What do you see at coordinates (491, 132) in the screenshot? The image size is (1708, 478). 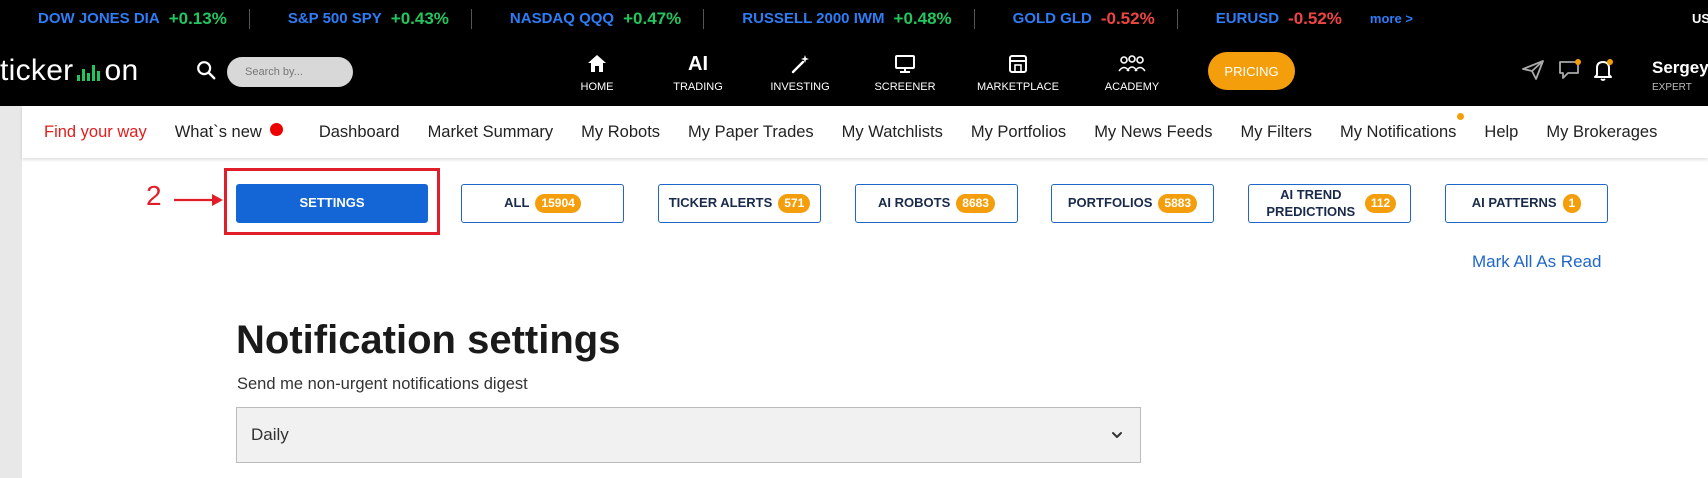 I see `menu-item-market-summary: Market Summary` at bounding box center [491, 132].